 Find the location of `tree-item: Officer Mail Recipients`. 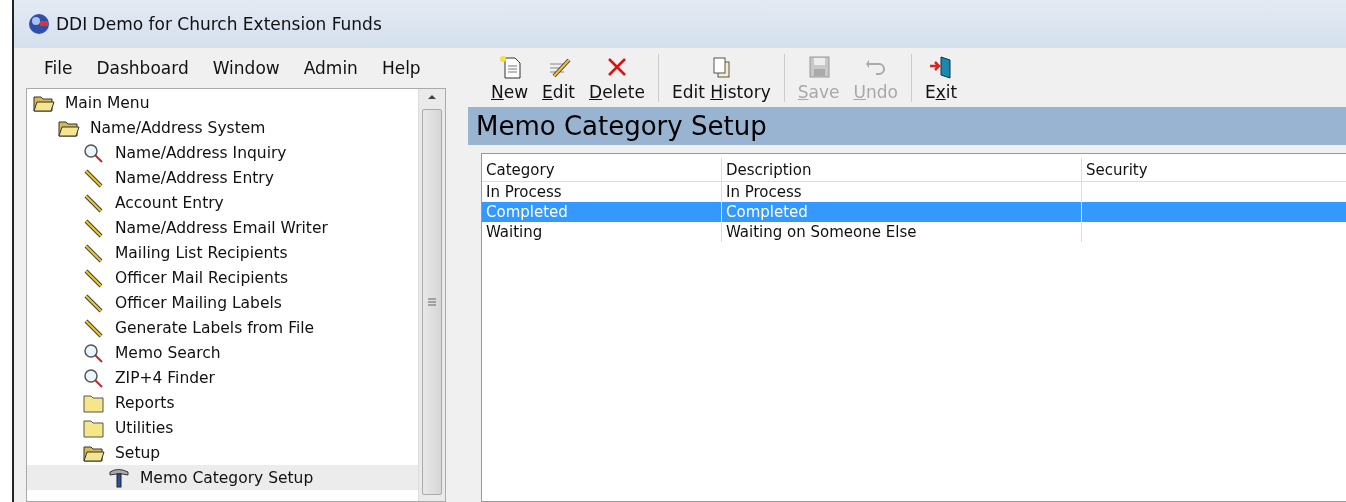

tree-item: Officer Mail Recipients is located at coordinates (222, 277).